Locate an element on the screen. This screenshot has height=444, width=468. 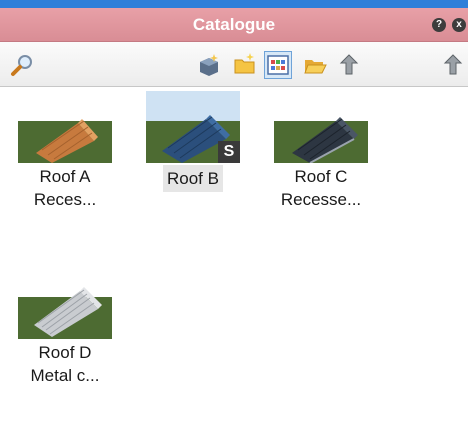
toolbar is located at coordinates (234, 64).